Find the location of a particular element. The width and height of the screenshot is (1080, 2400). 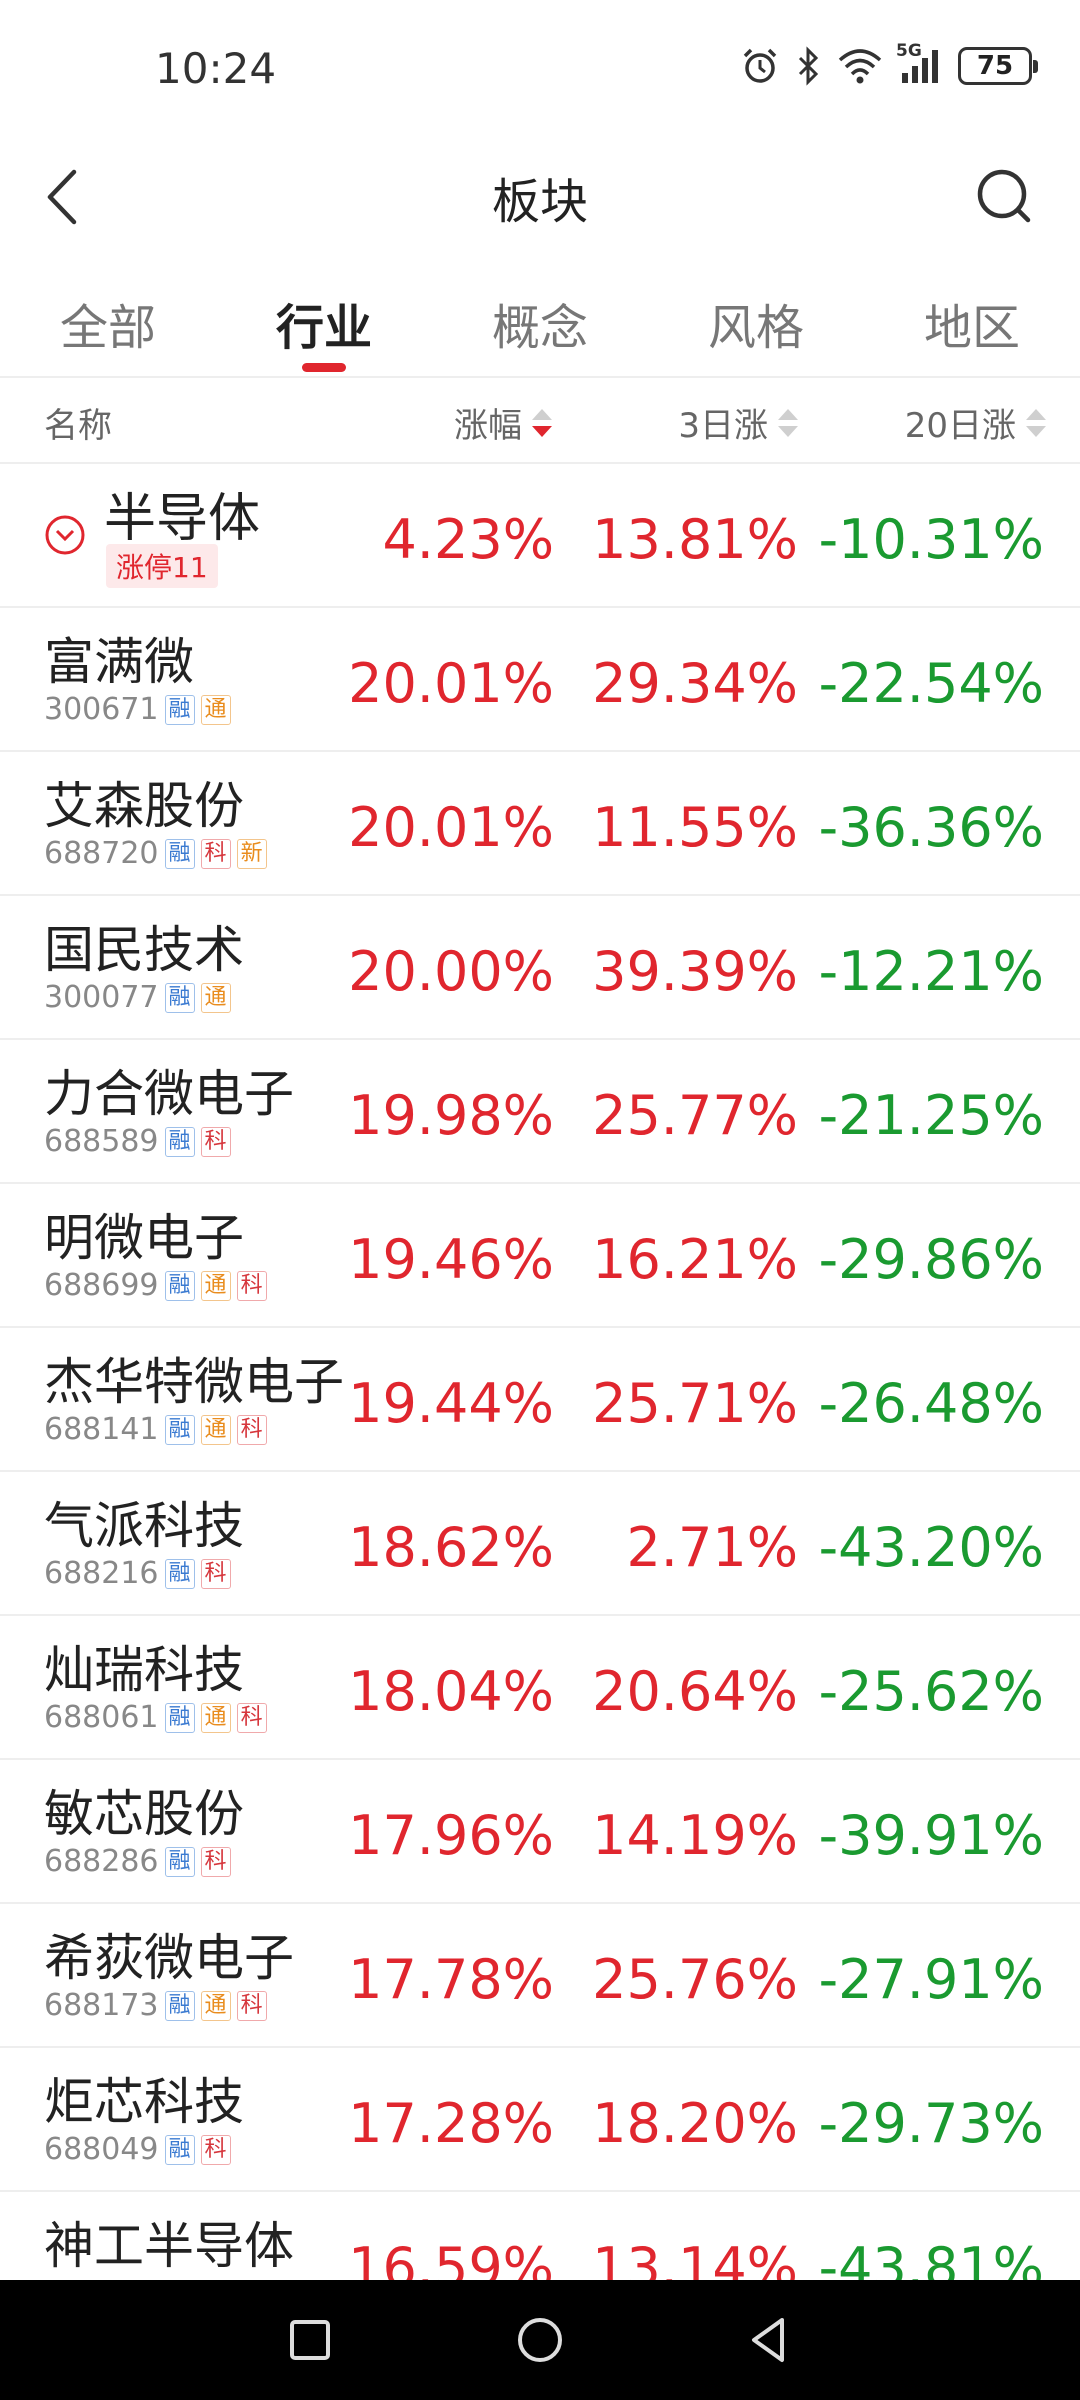

stock-name: 希荻微电子 is located at coordinates (169, 1958).